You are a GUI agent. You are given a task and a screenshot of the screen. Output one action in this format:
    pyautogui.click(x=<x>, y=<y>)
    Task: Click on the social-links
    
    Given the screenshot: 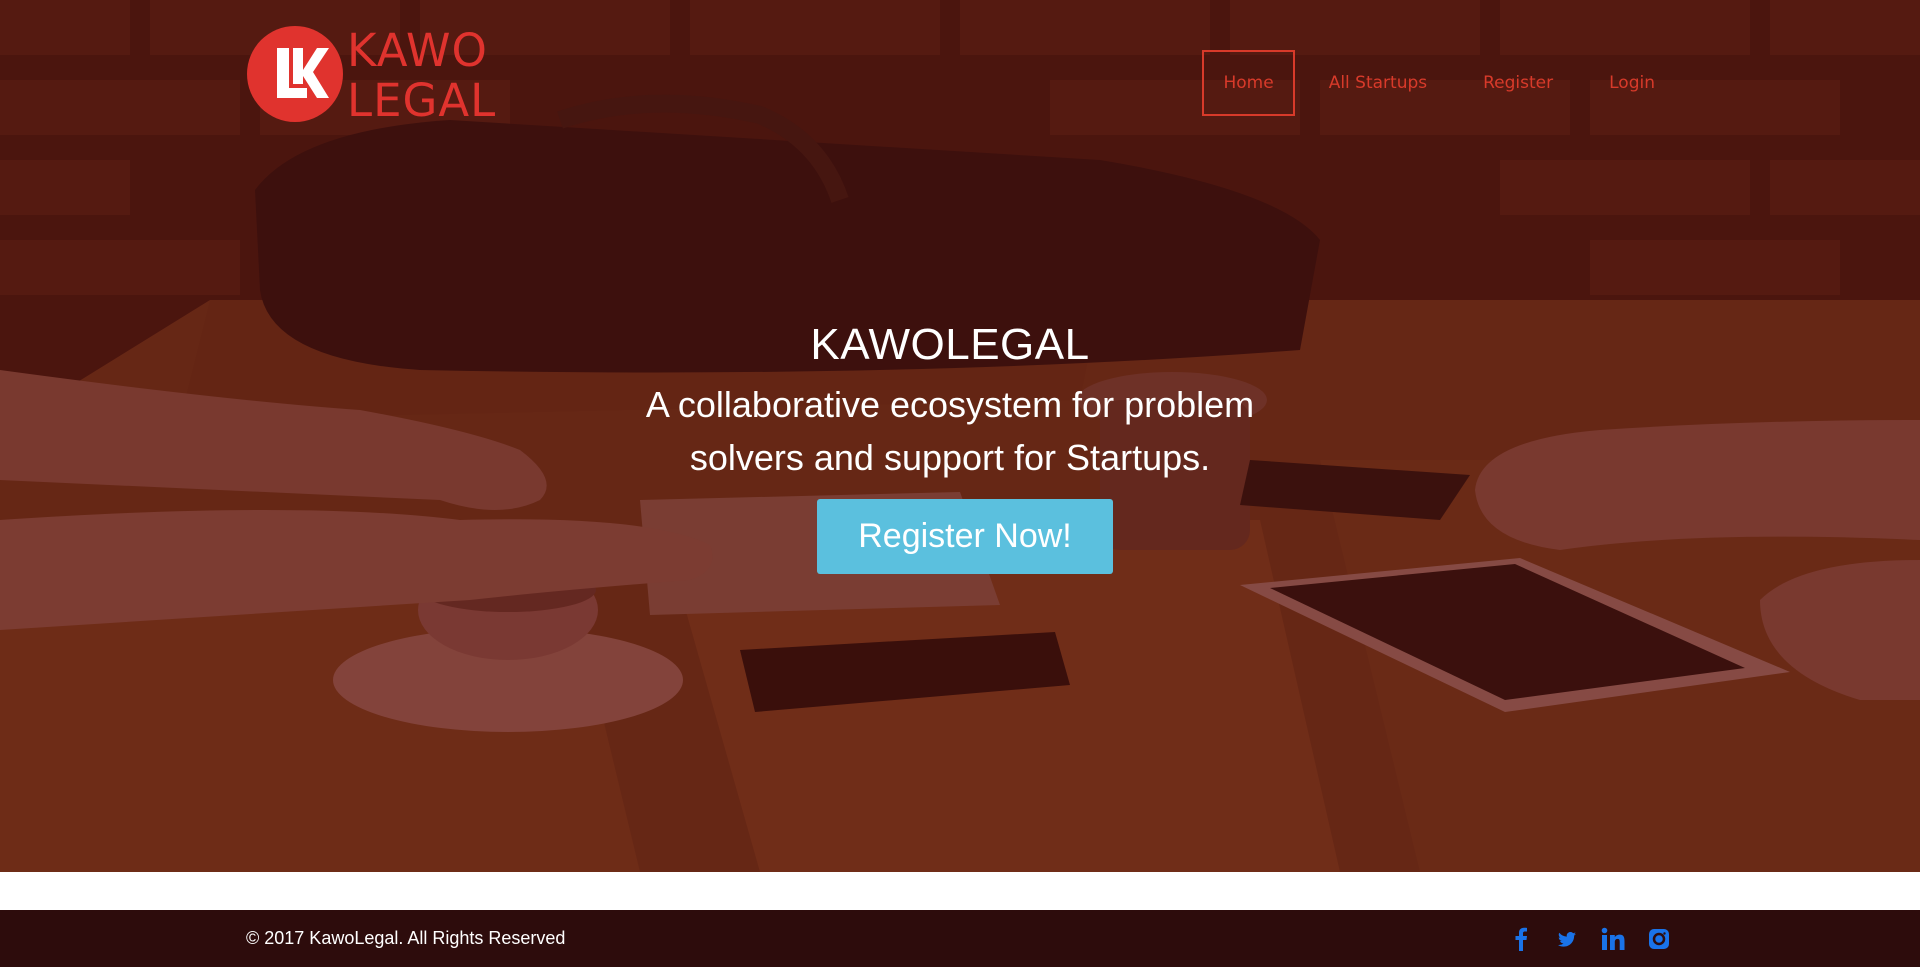 What is the action you would take?
    pyautogui.click(x=1580, y=939)
    